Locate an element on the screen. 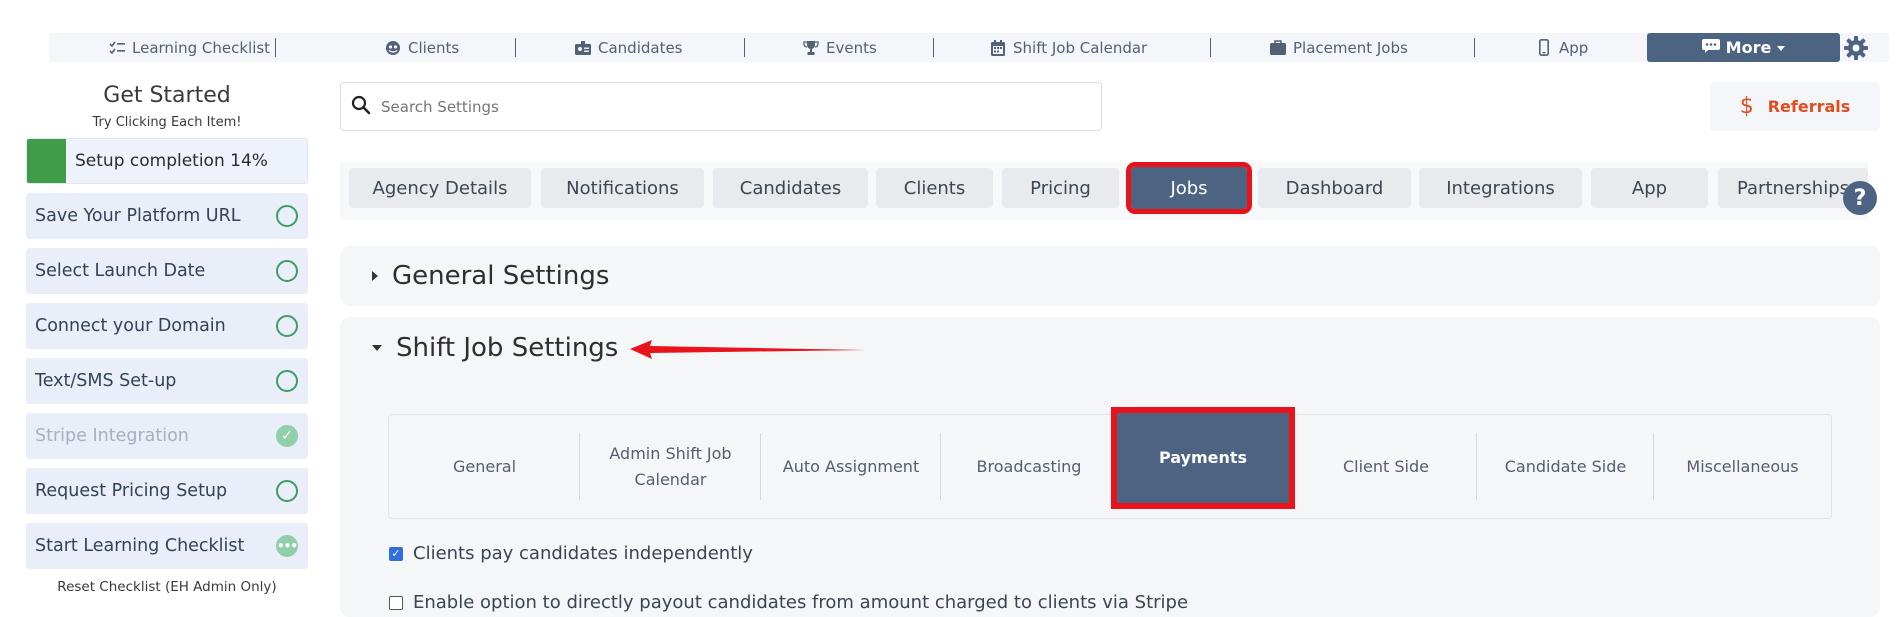 Image resolution: width=1899 pixels, height=617 pixels. shift-job-settings-header: Shift Job Settings is located at coordinates (1110, 348).